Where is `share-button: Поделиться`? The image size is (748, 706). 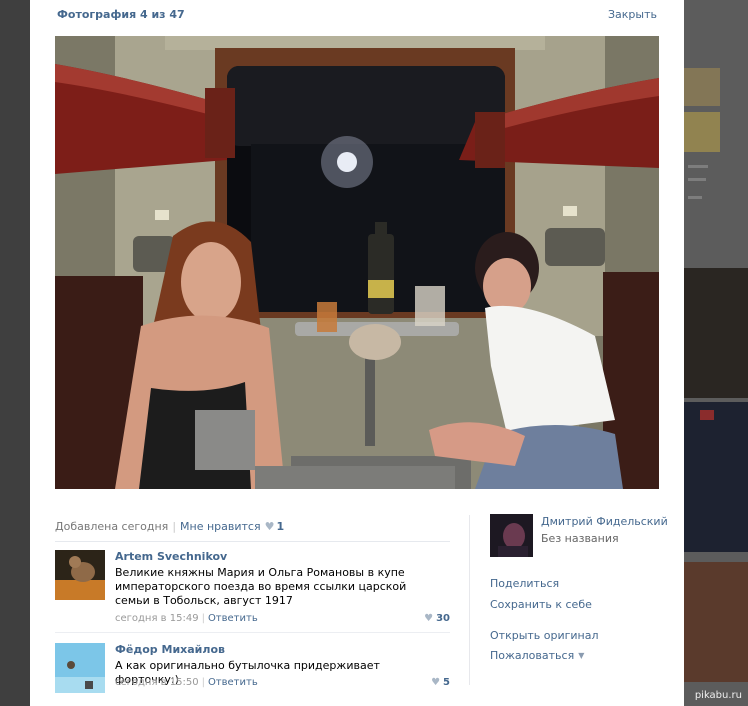
share-button: Поделиться is located at coordinates (524, 583).